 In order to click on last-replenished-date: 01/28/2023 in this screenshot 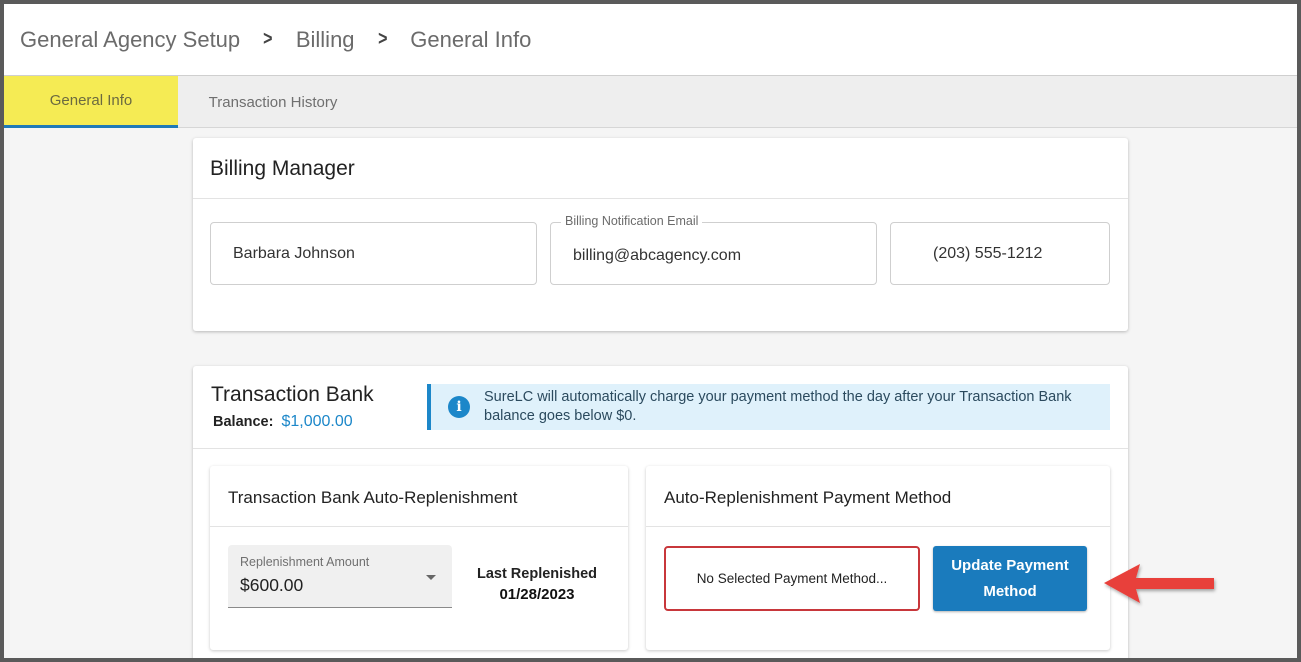, I will do `click(537, 594)`.